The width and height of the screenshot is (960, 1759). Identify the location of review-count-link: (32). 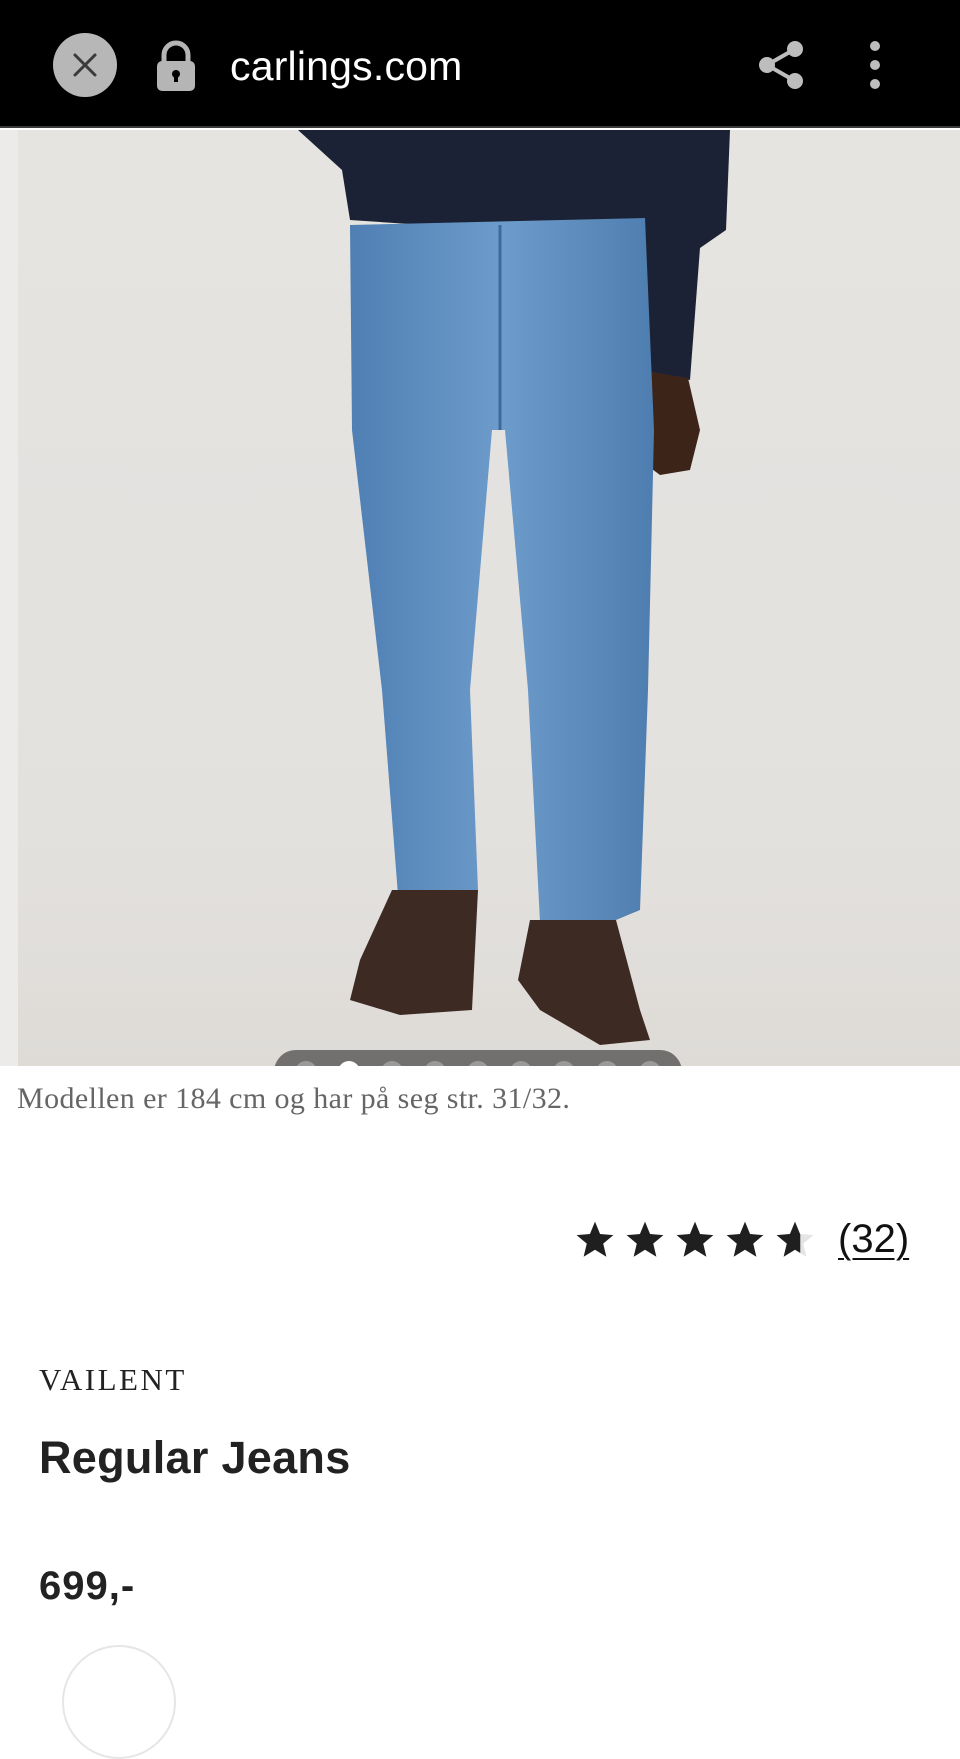
(873, 1239).